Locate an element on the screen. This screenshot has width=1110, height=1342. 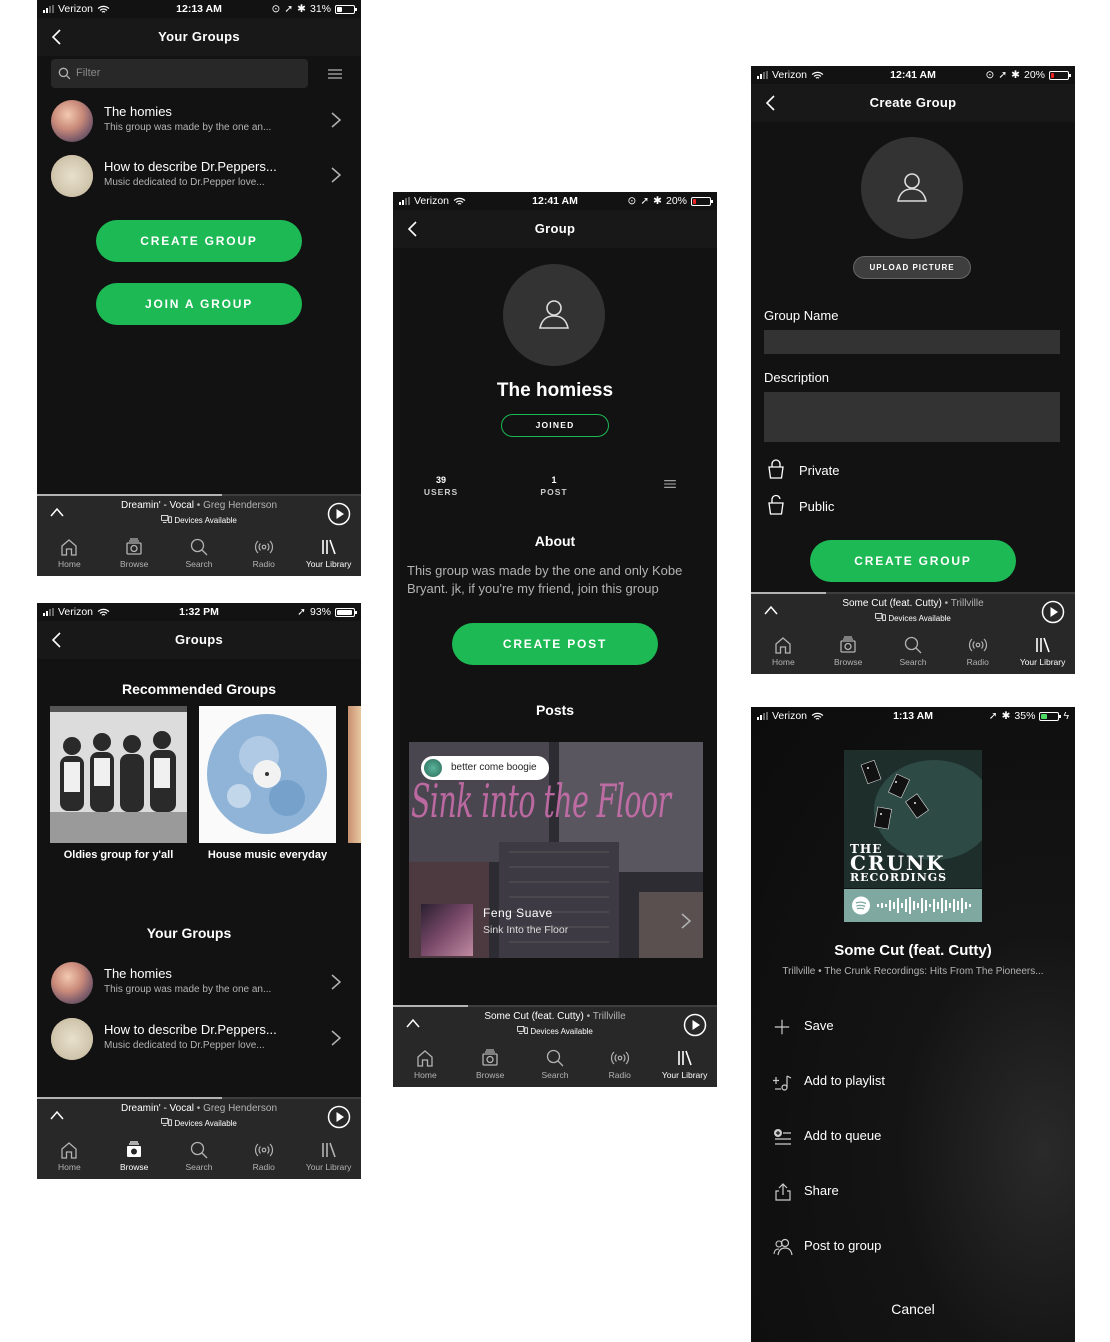
radio-icon is located at coordinates (620, 1058).